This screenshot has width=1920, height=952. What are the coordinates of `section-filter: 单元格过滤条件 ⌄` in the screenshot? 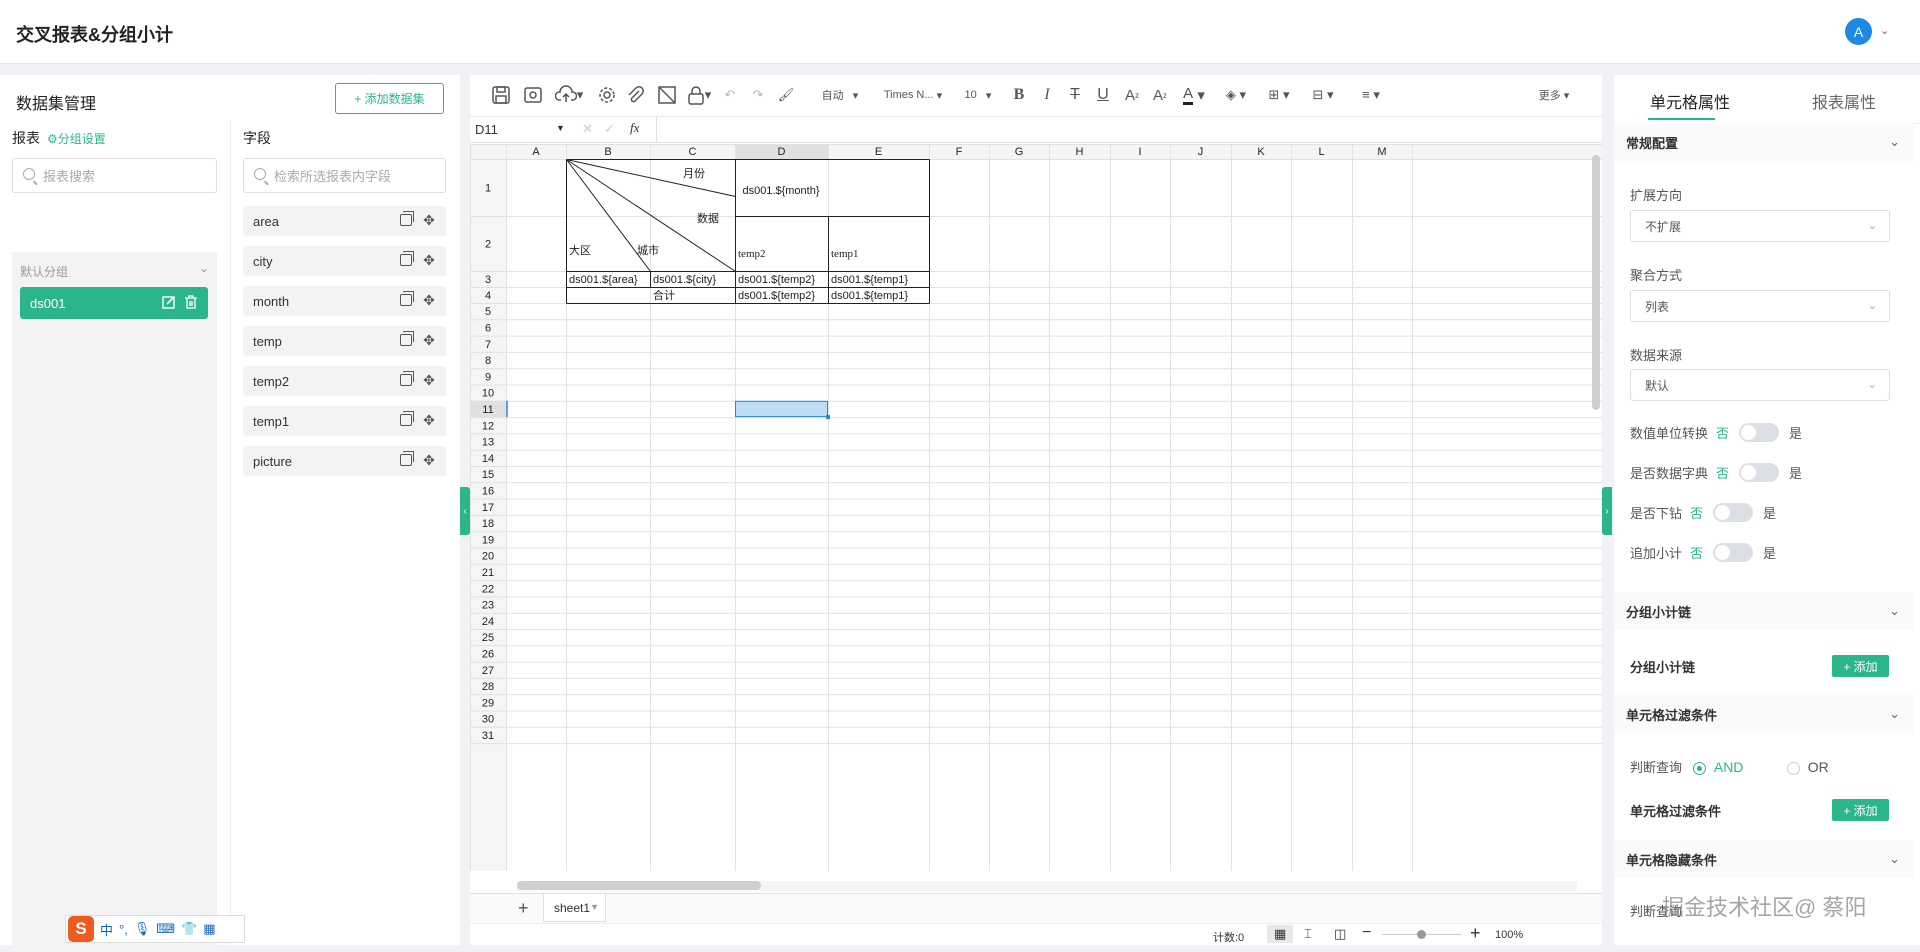 It's located at (1764, 714).